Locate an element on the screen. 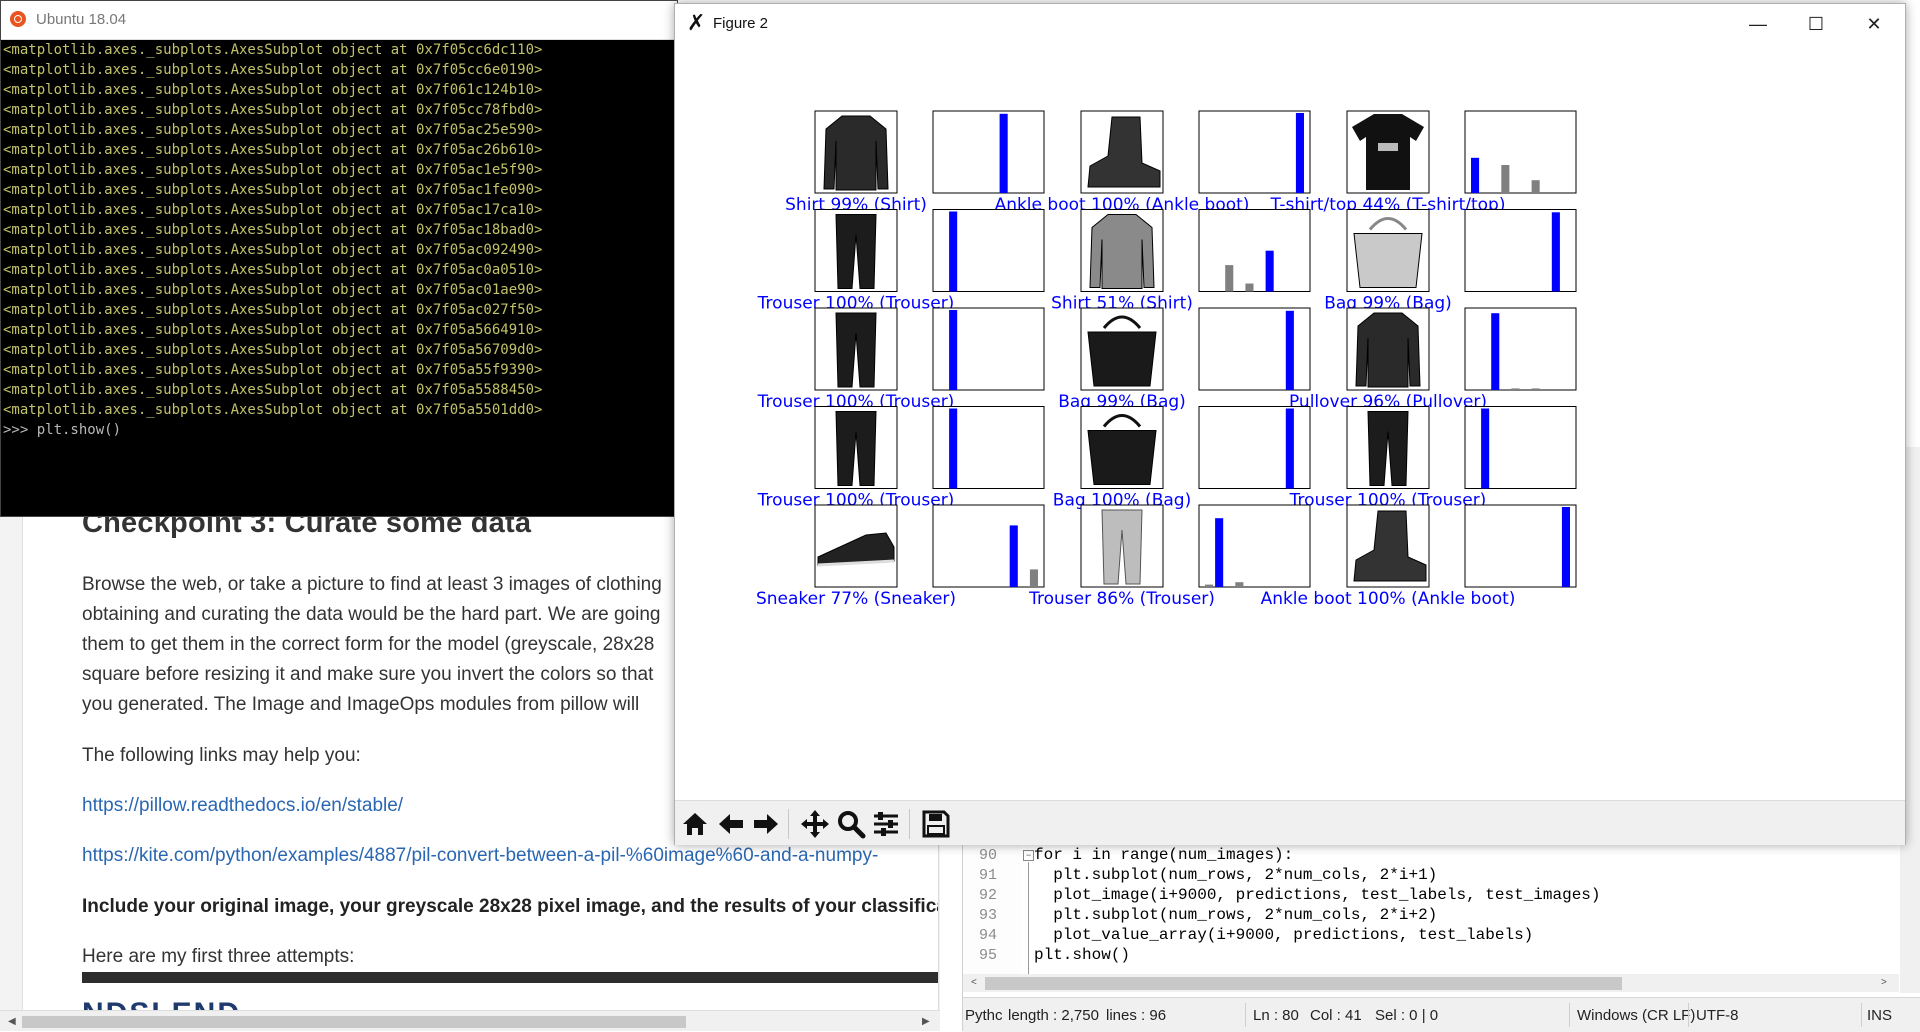 The image size is (1920, 1032). status-language: Pythc is located at coordinates (984, 1015).